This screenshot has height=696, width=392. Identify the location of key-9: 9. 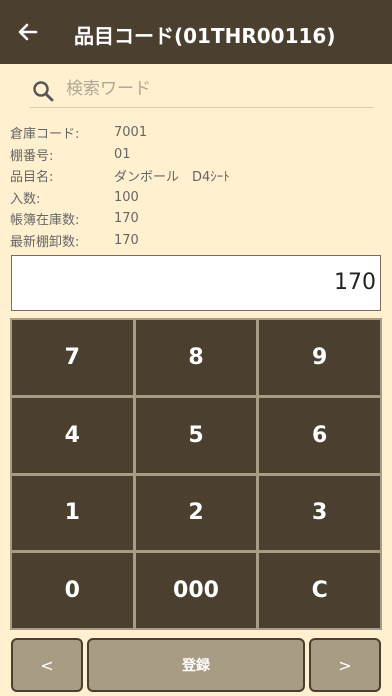
(319, 357).